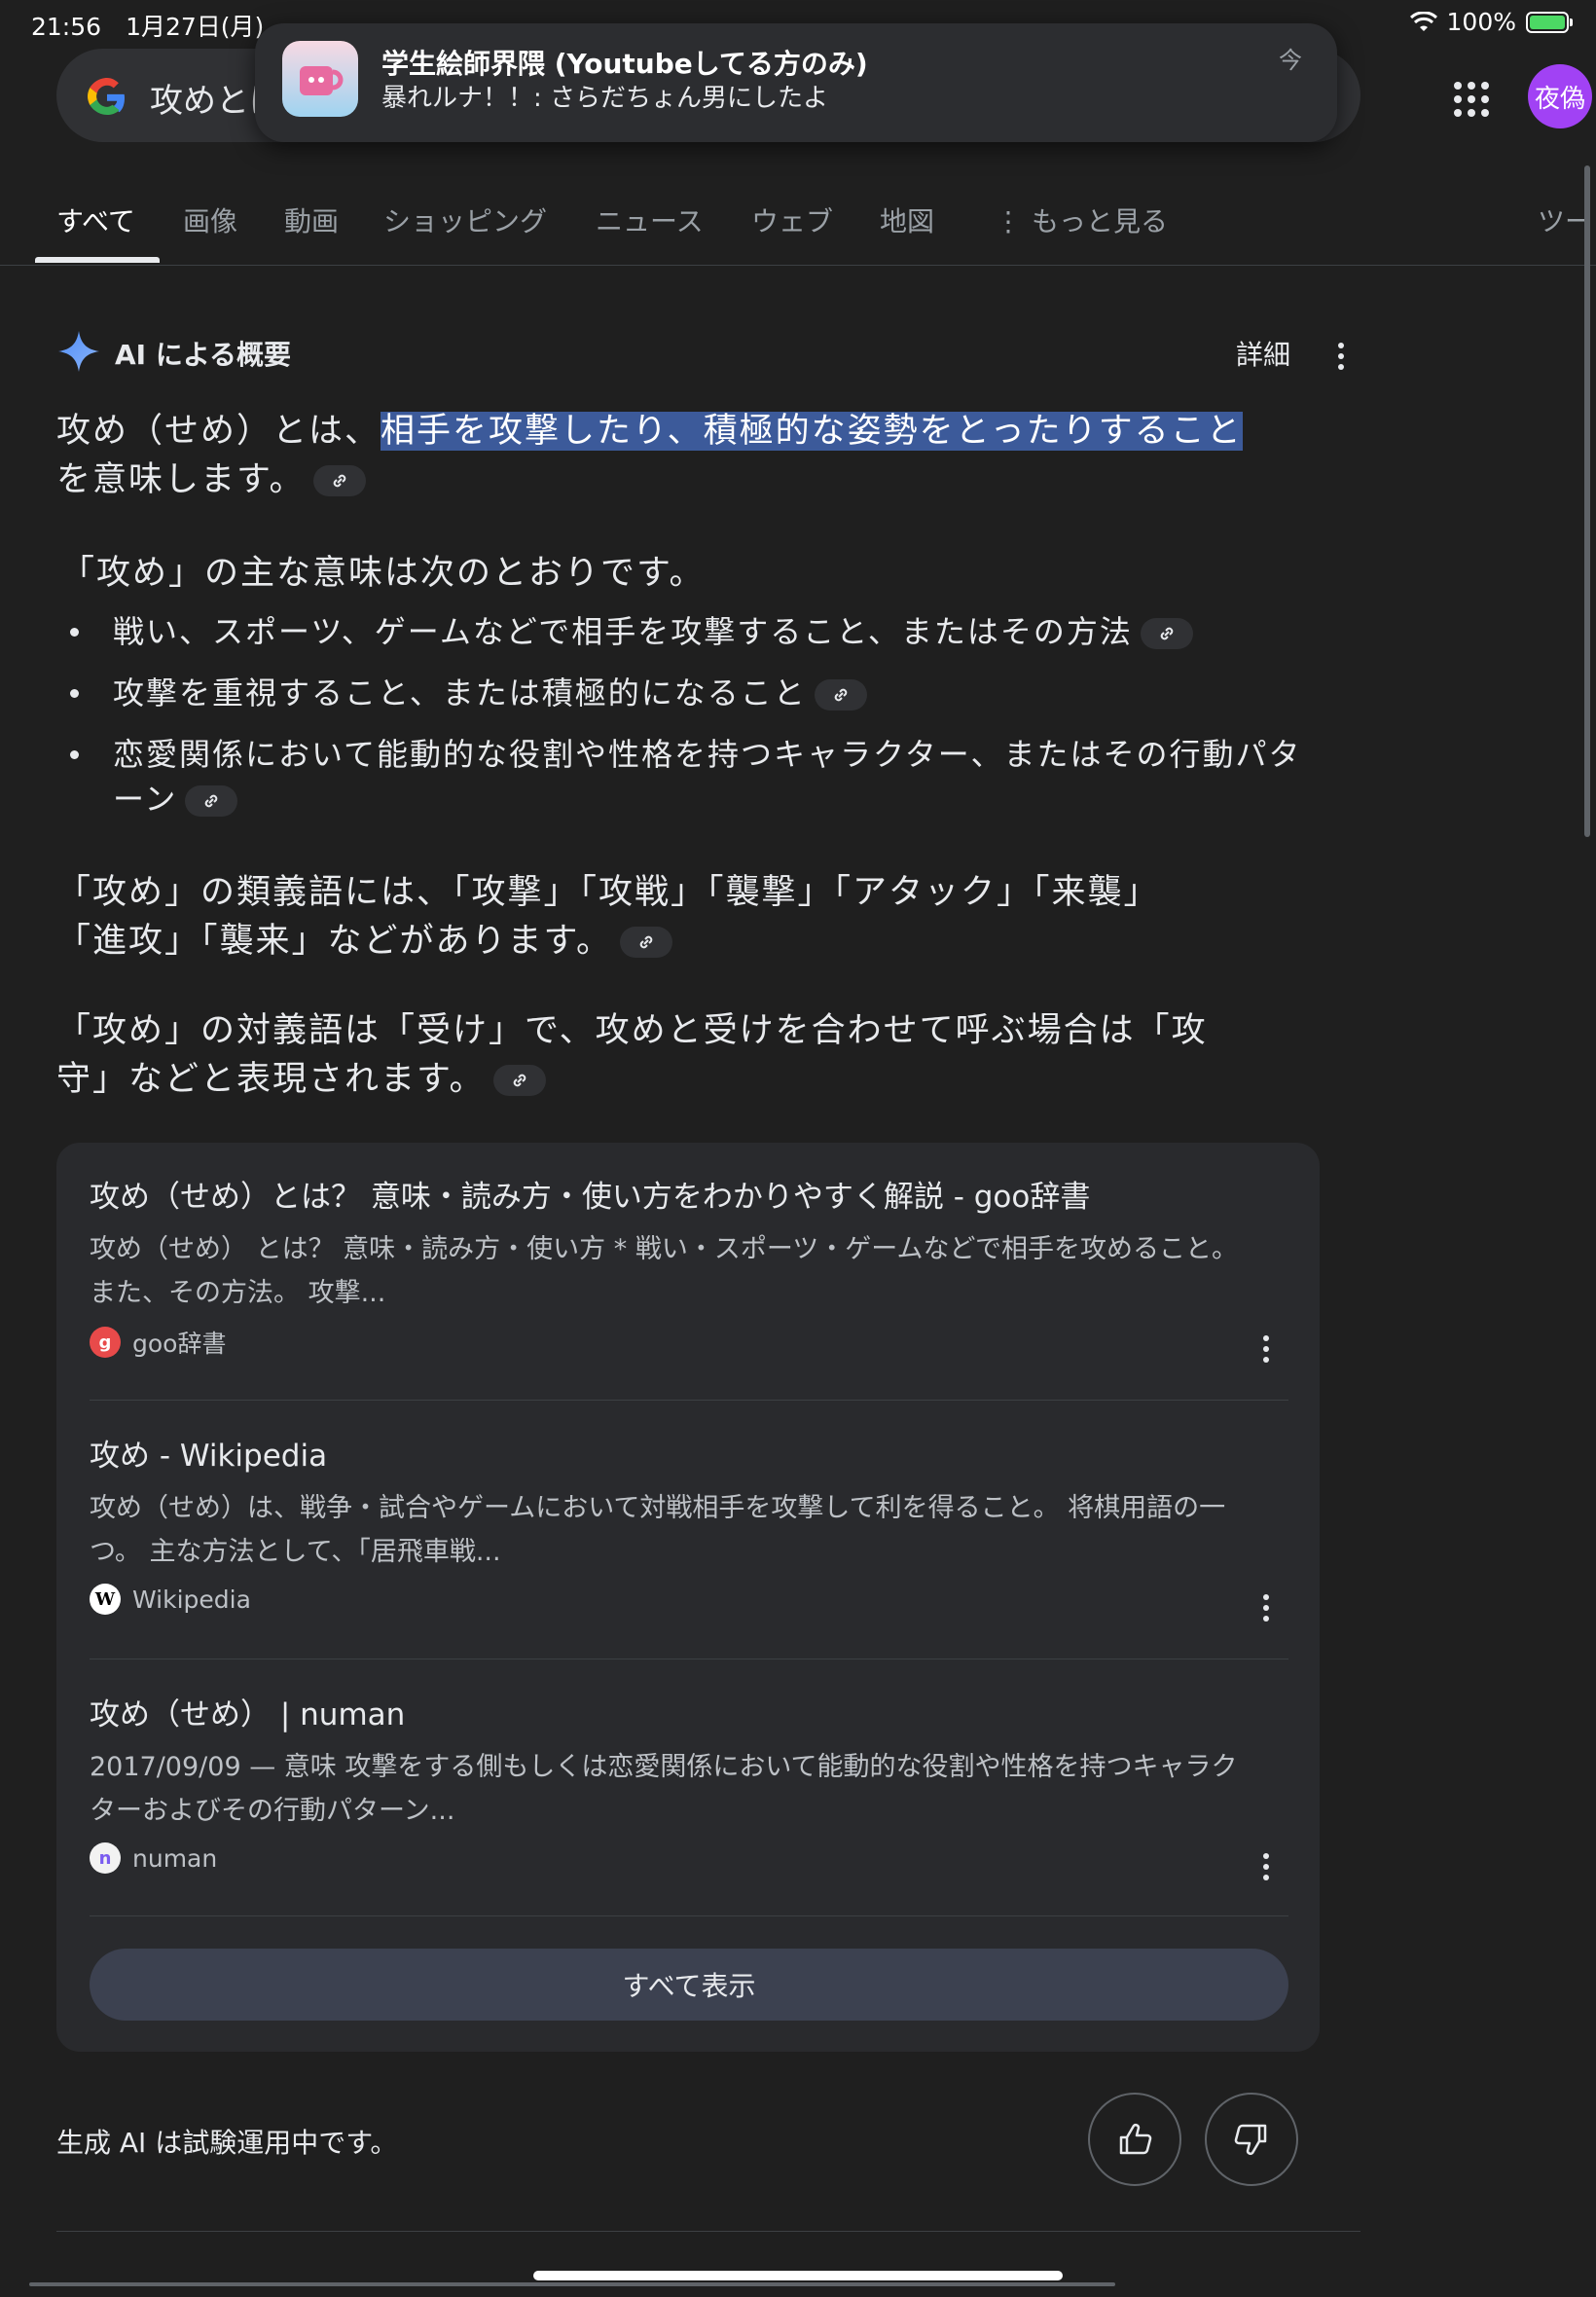  I want to click on highlighted-text: 相手を攻撃したり、積極的な姿勢をとったりすること, so click(812, 432).